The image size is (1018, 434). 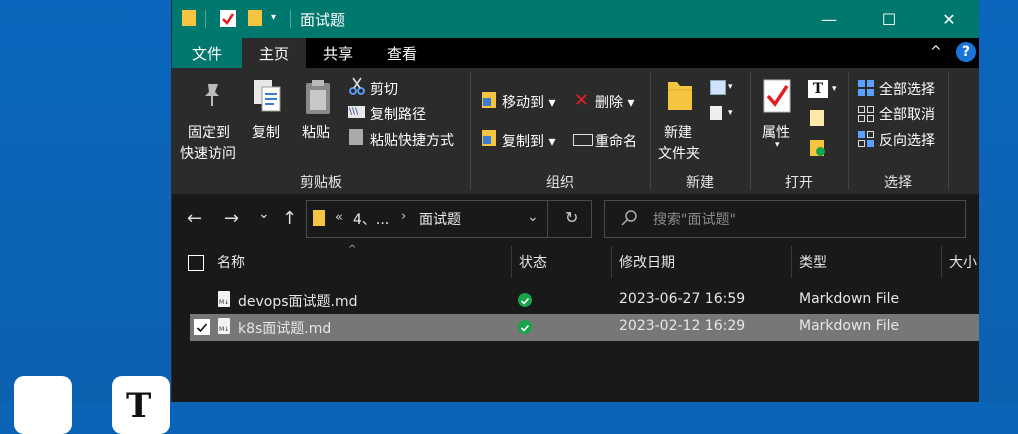 What do you see at coordinates (43, 405) in the screenshot?
I see `desktop-app-icon` at bounding box center [43, 405].